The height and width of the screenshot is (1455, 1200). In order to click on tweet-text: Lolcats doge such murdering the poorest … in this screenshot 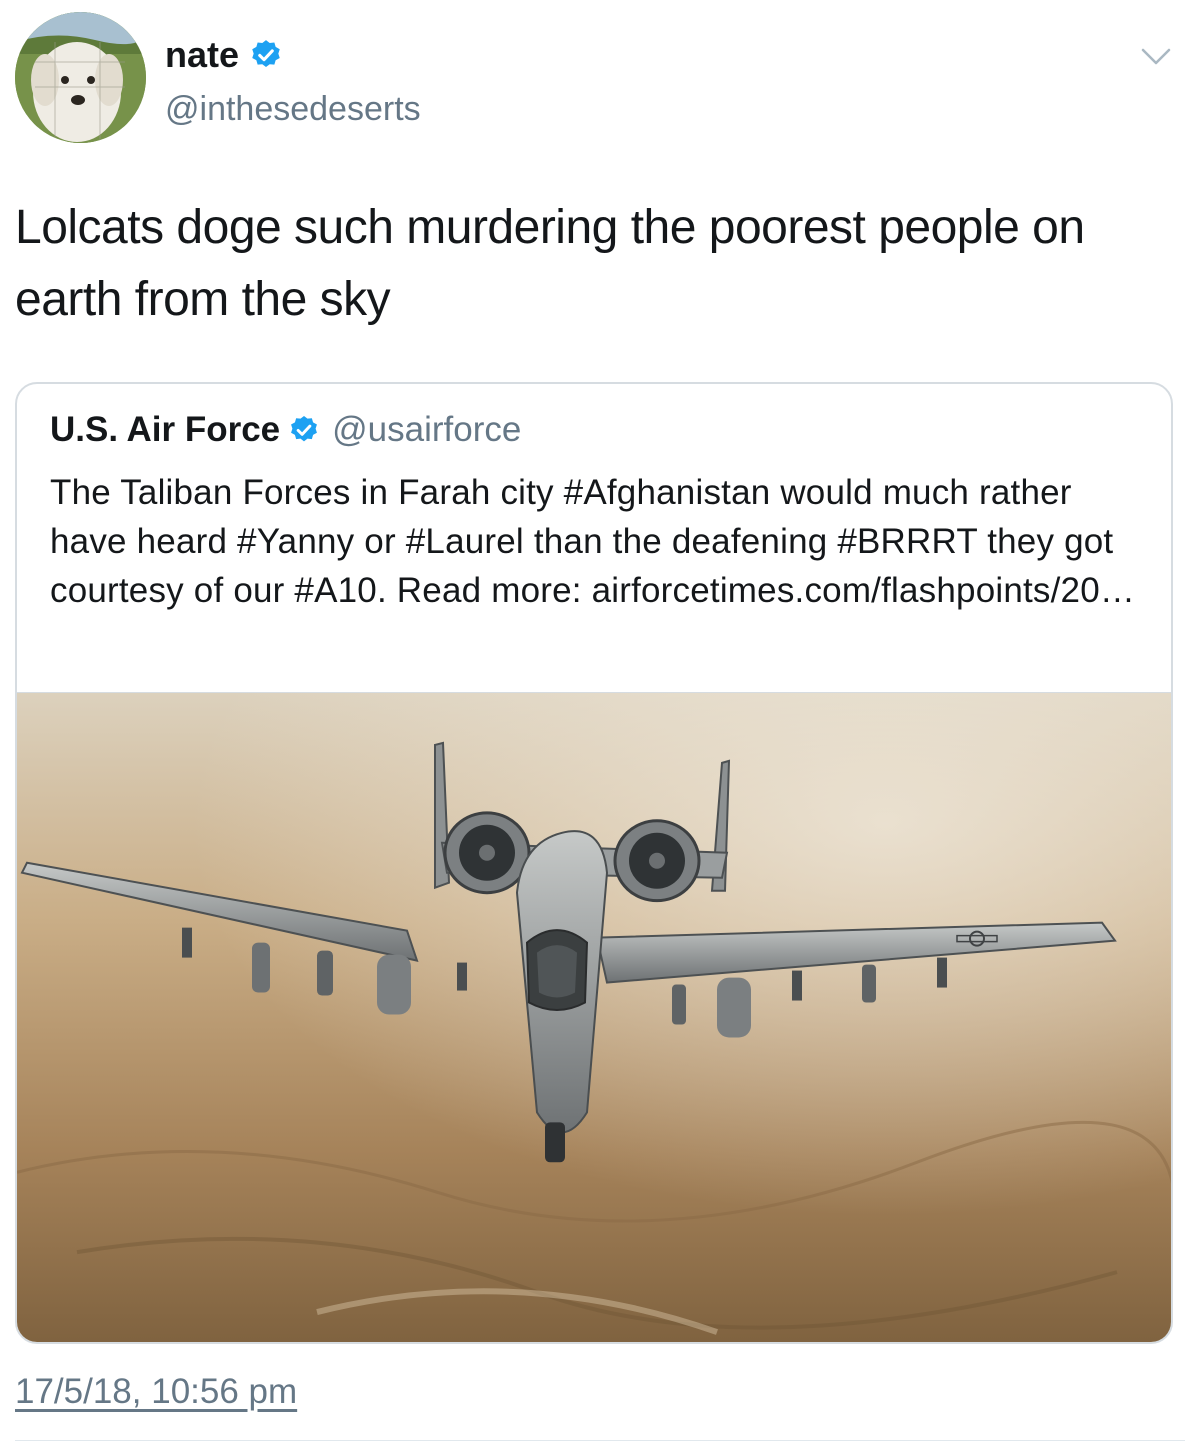, I will do `click(550, 263)`.